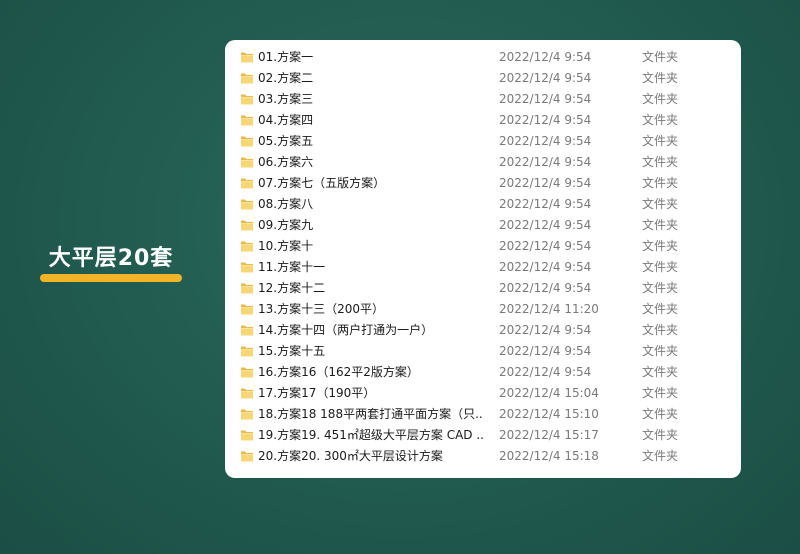  What do you see at coordinates (483, 309) in the screenshot?
I see `folder-row: 13.方案十三（200平） 2022/12/4 11:20 文件夹` at bounding box center [483, 309].